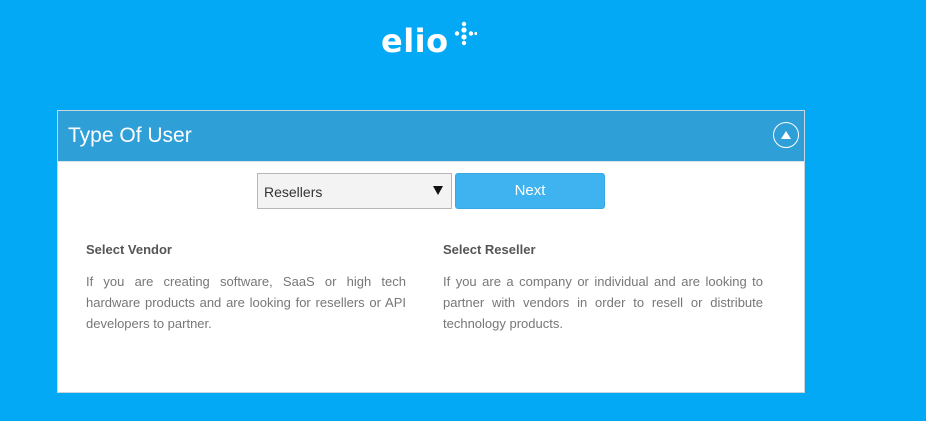 This screenshot has width=926, height=421. Describe the element at coordinates (431, 136) in the screenshot. I see `panel-header: Type Of User` at that location.